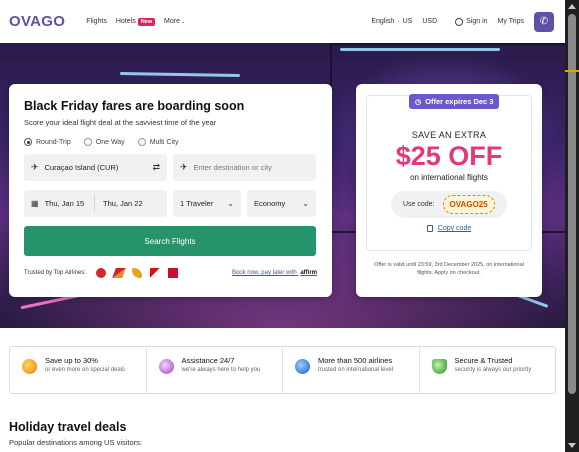  Describe the element at coordinates (383, 21) in the screenshot. I see `language-label: English` at that location.